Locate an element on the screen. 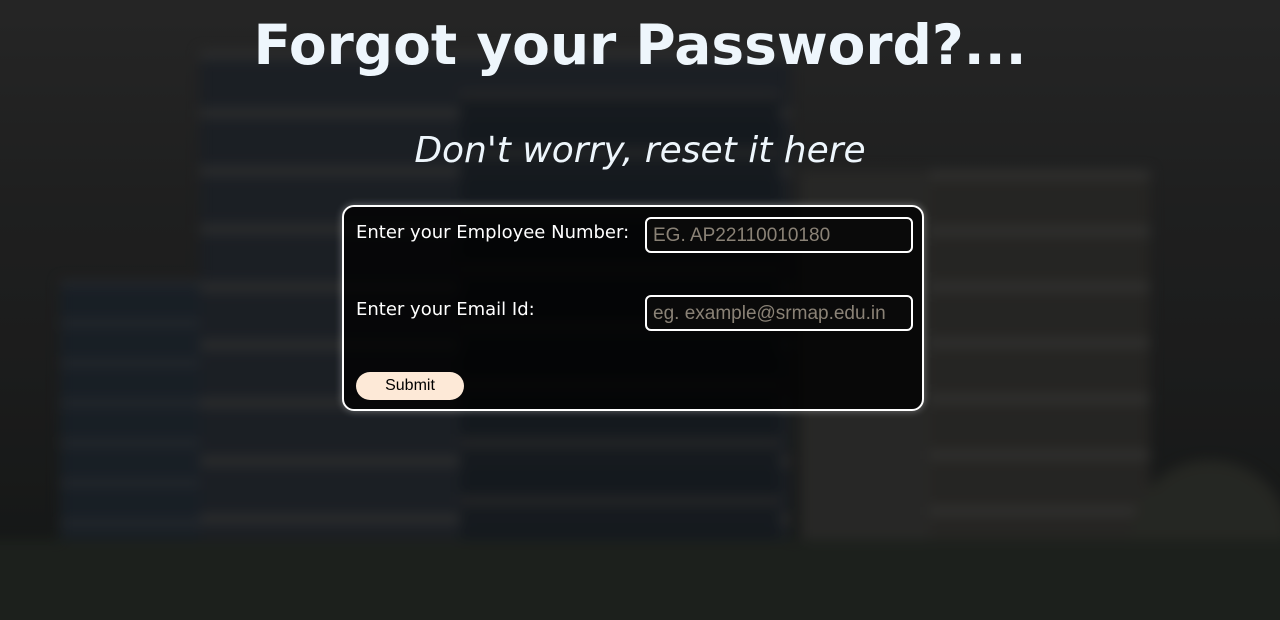 This screenshot has width=1280, height=620. email-label: Enter your Email Id: is located at coordinates (445, 309).